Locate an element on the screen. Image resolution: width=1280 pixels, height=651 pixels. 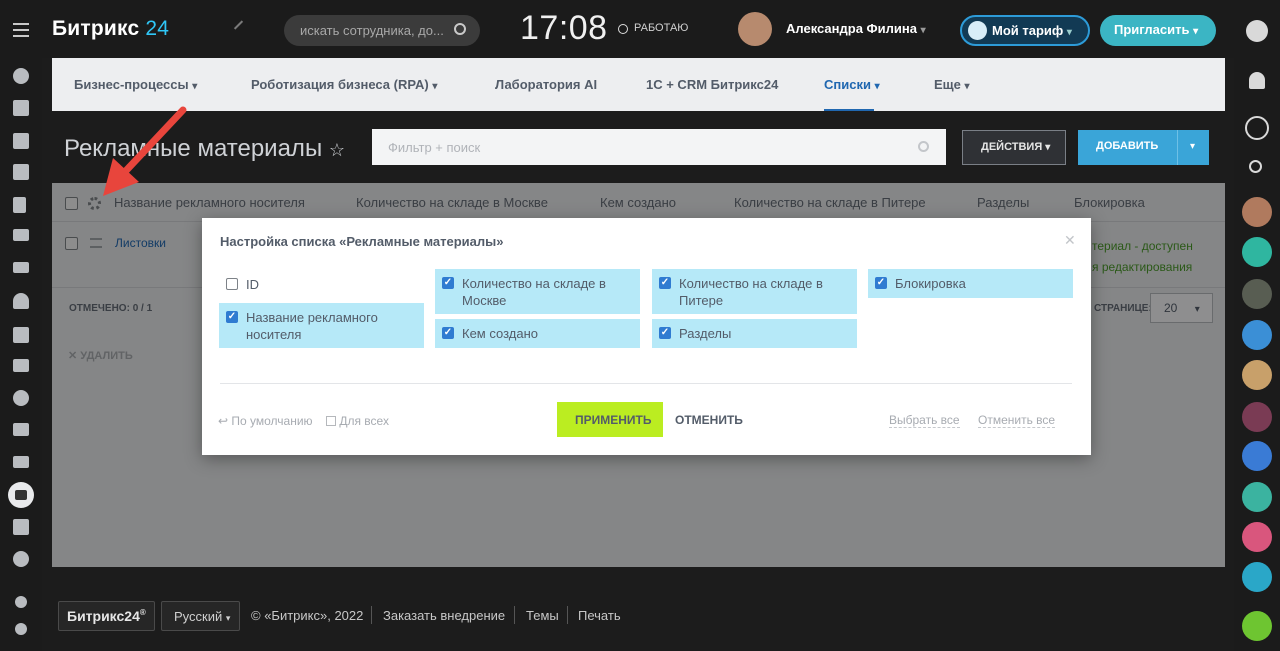
column-option-created-by: ✓ Кем создано is located at coordinates (537, 333).